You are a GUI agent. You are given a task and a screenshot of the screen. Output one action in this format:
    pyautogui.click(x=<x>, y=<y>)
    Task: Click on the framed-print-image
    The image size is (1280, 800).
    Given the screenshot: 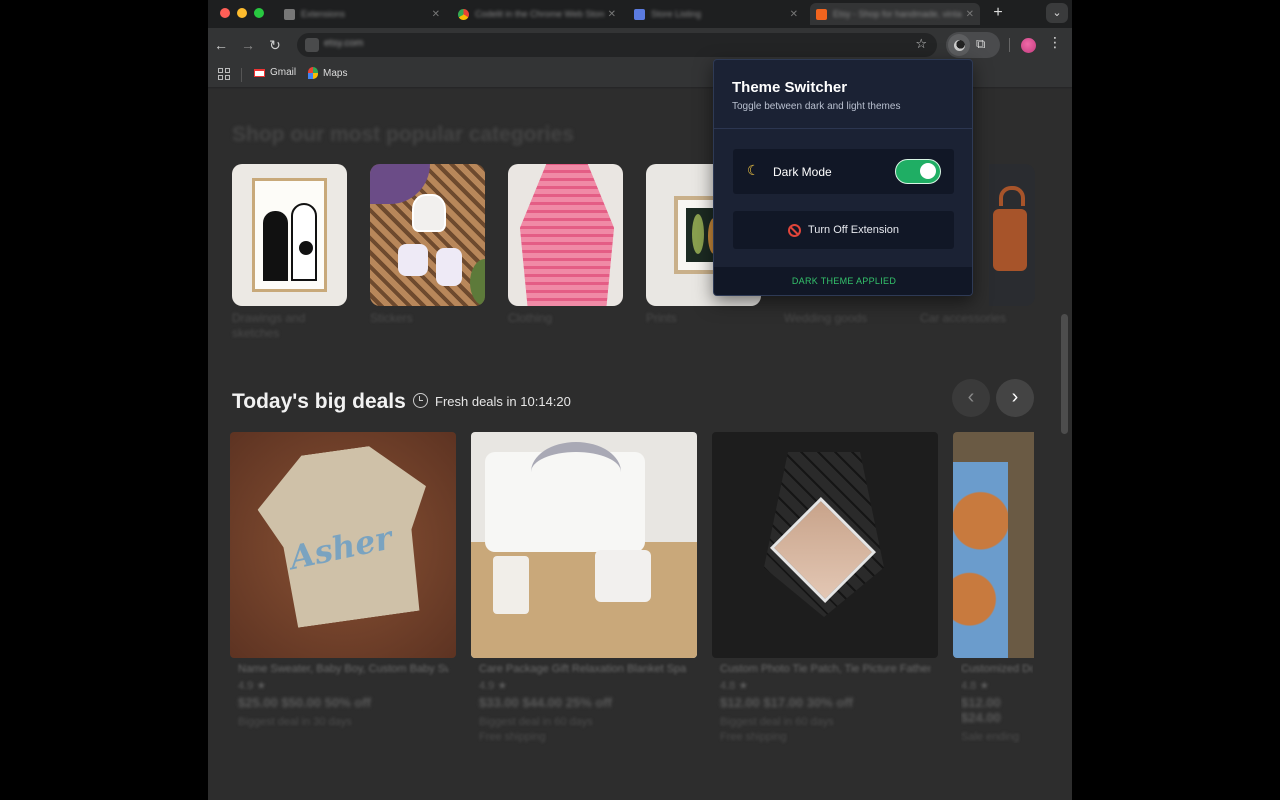 What is the action you would take?
    pyautogui.click(x=289, y=235)
    